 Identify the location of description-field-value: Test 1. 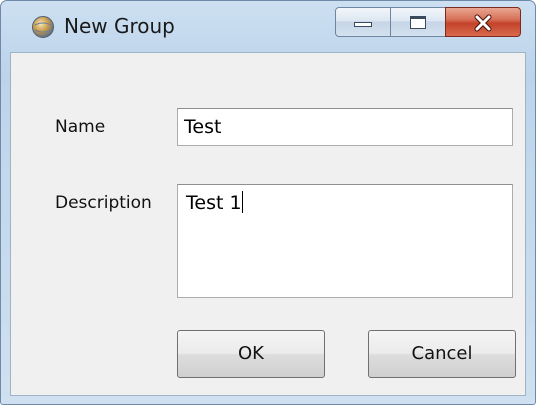
(214, 203).